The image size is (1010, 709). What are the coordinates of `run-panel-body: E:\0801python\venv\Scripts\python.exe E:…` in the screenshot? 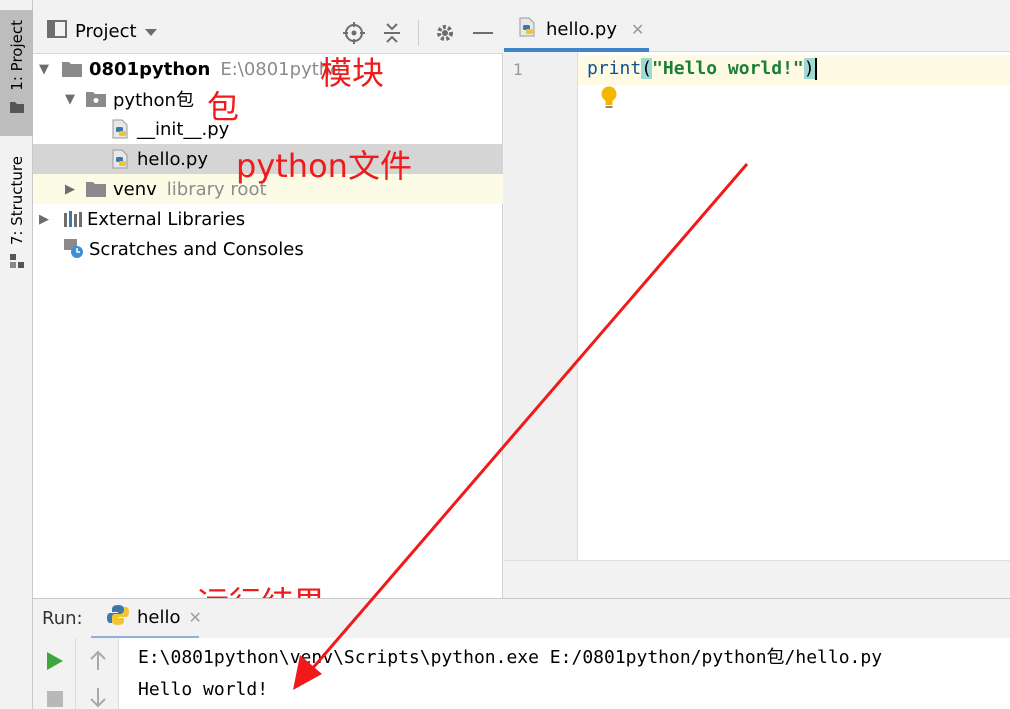 It's located at (521, 673).